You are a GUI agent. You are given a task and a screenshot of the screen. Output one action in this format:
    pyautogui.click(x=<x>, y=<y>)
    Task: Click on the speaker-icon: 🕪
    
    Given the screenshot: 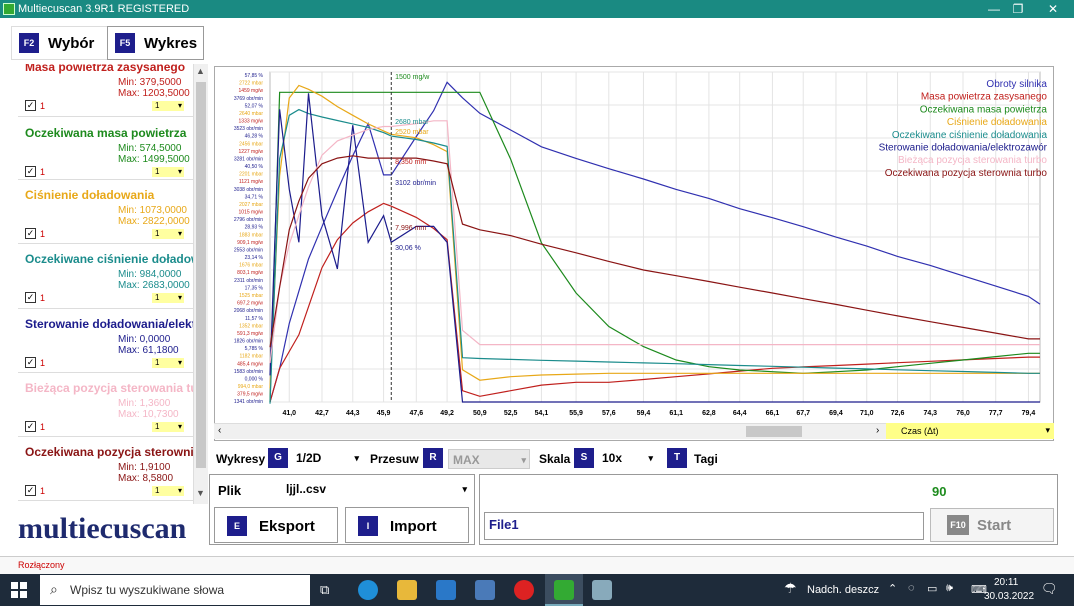 What is the action you would take?
    pyautogui.click(x=949, y=588)
    